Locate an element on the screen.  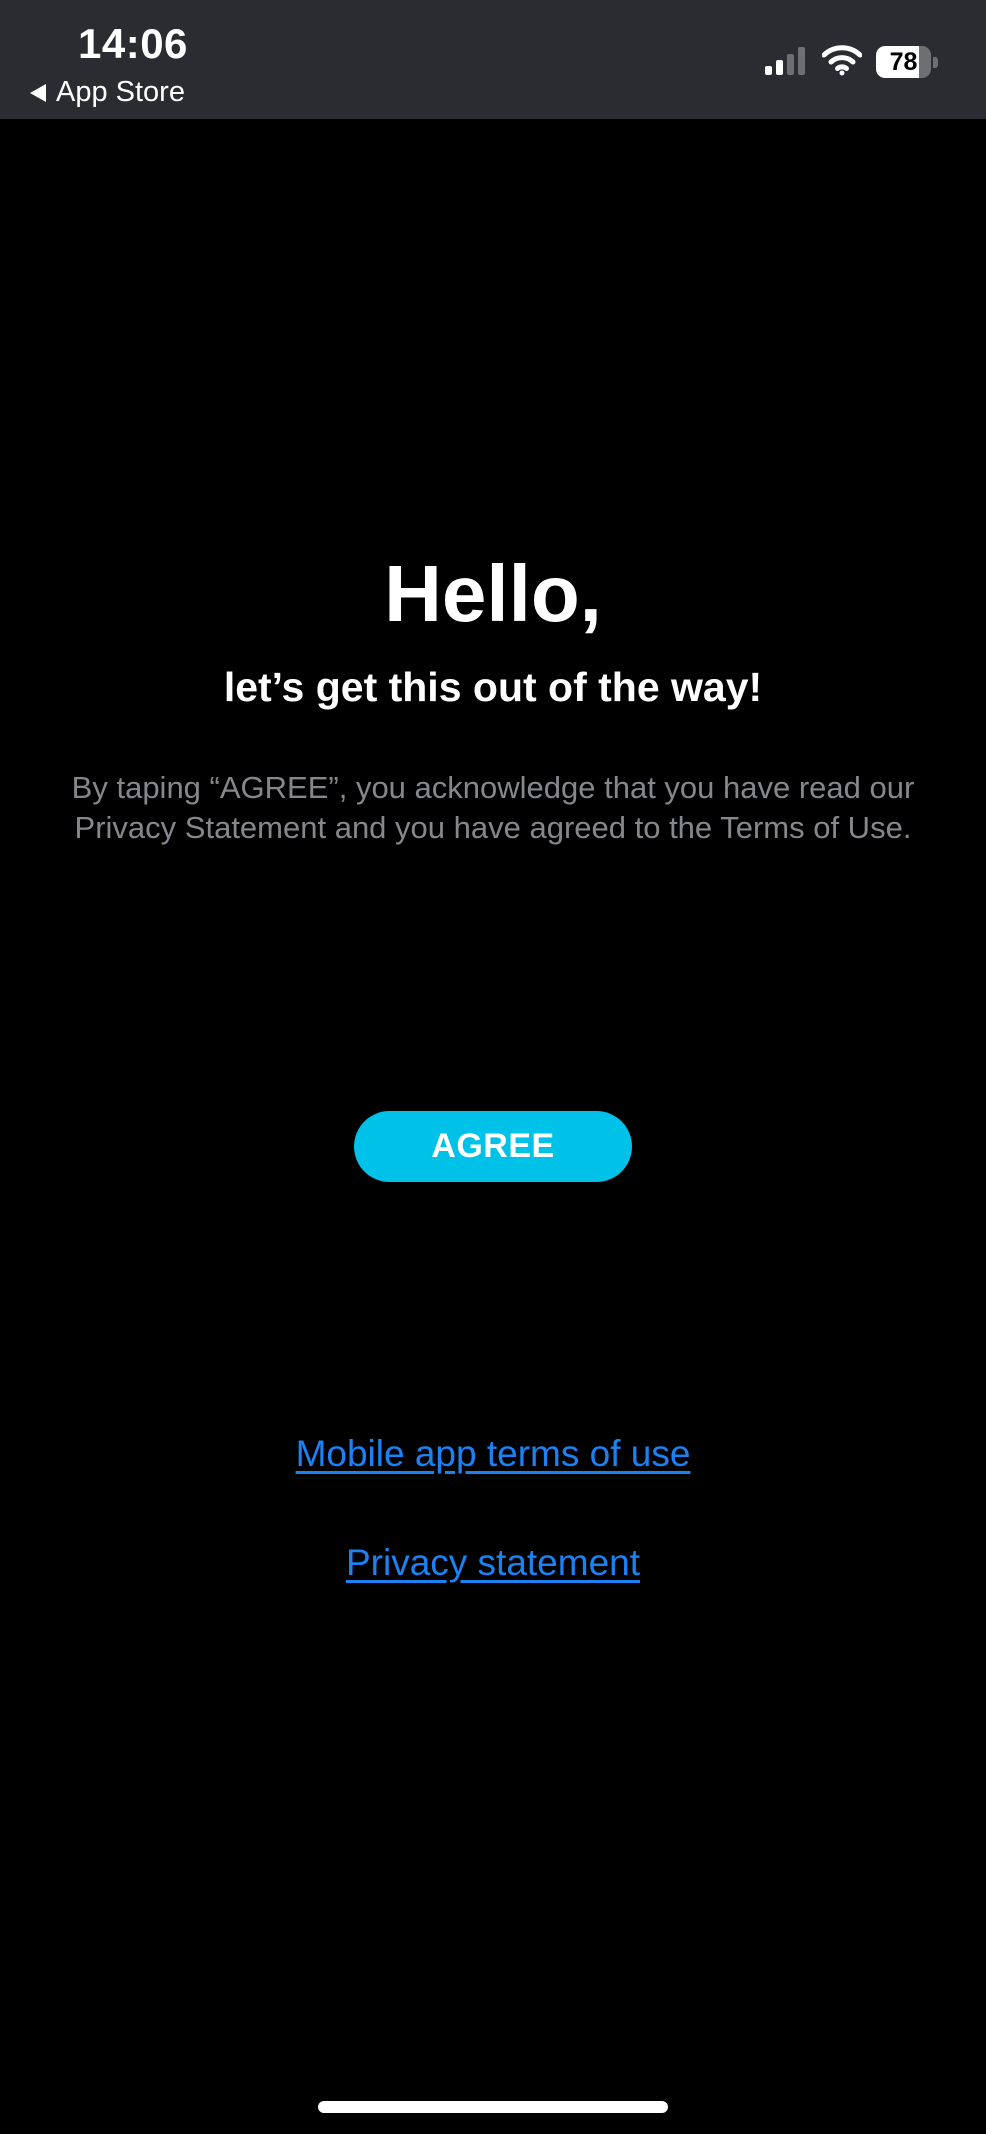
status-time: 14:06 is located at coordinates (133, 43).